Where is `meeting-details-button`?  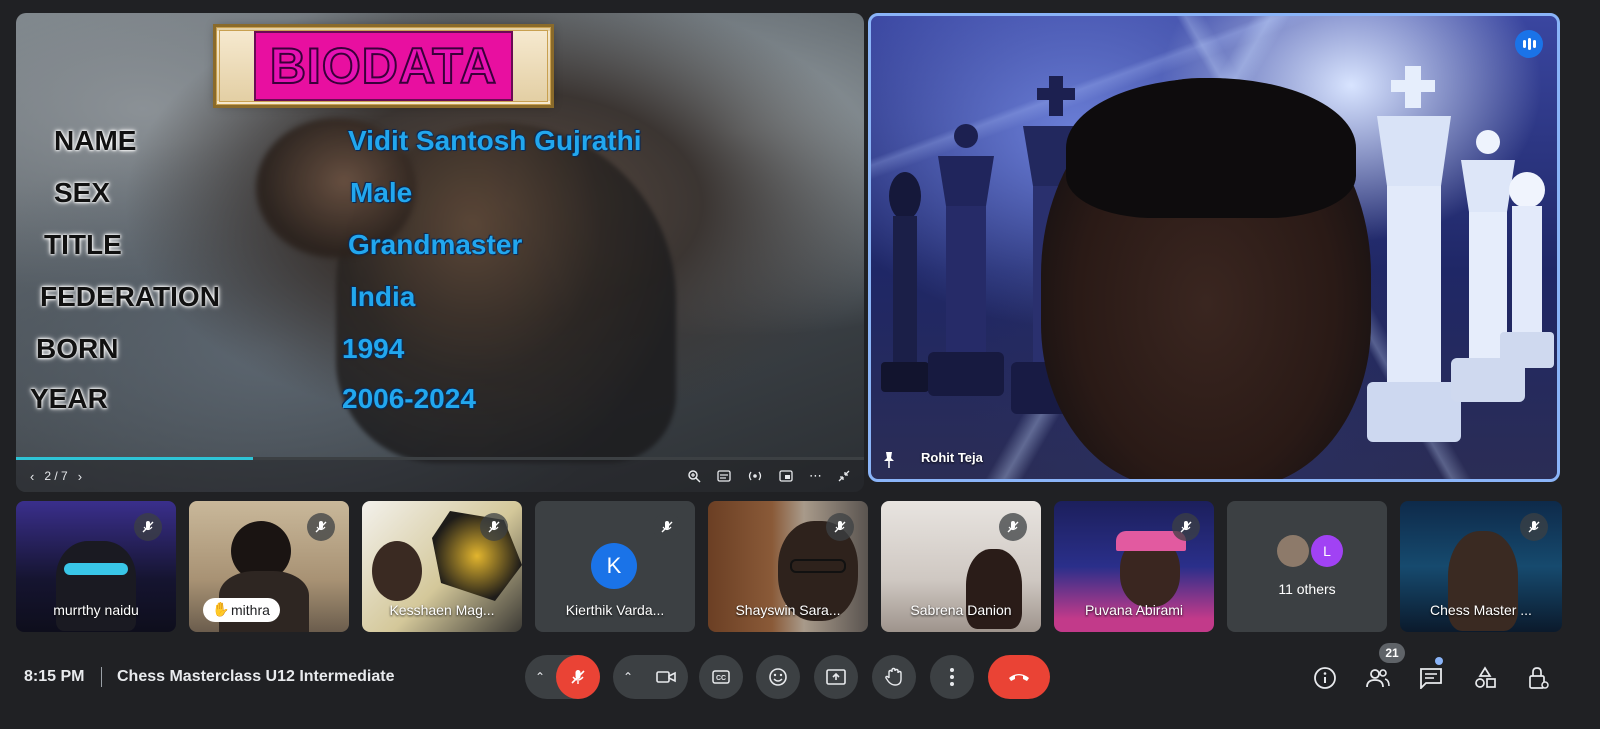
meeting-details-button is located at coordinates (1325, 678).